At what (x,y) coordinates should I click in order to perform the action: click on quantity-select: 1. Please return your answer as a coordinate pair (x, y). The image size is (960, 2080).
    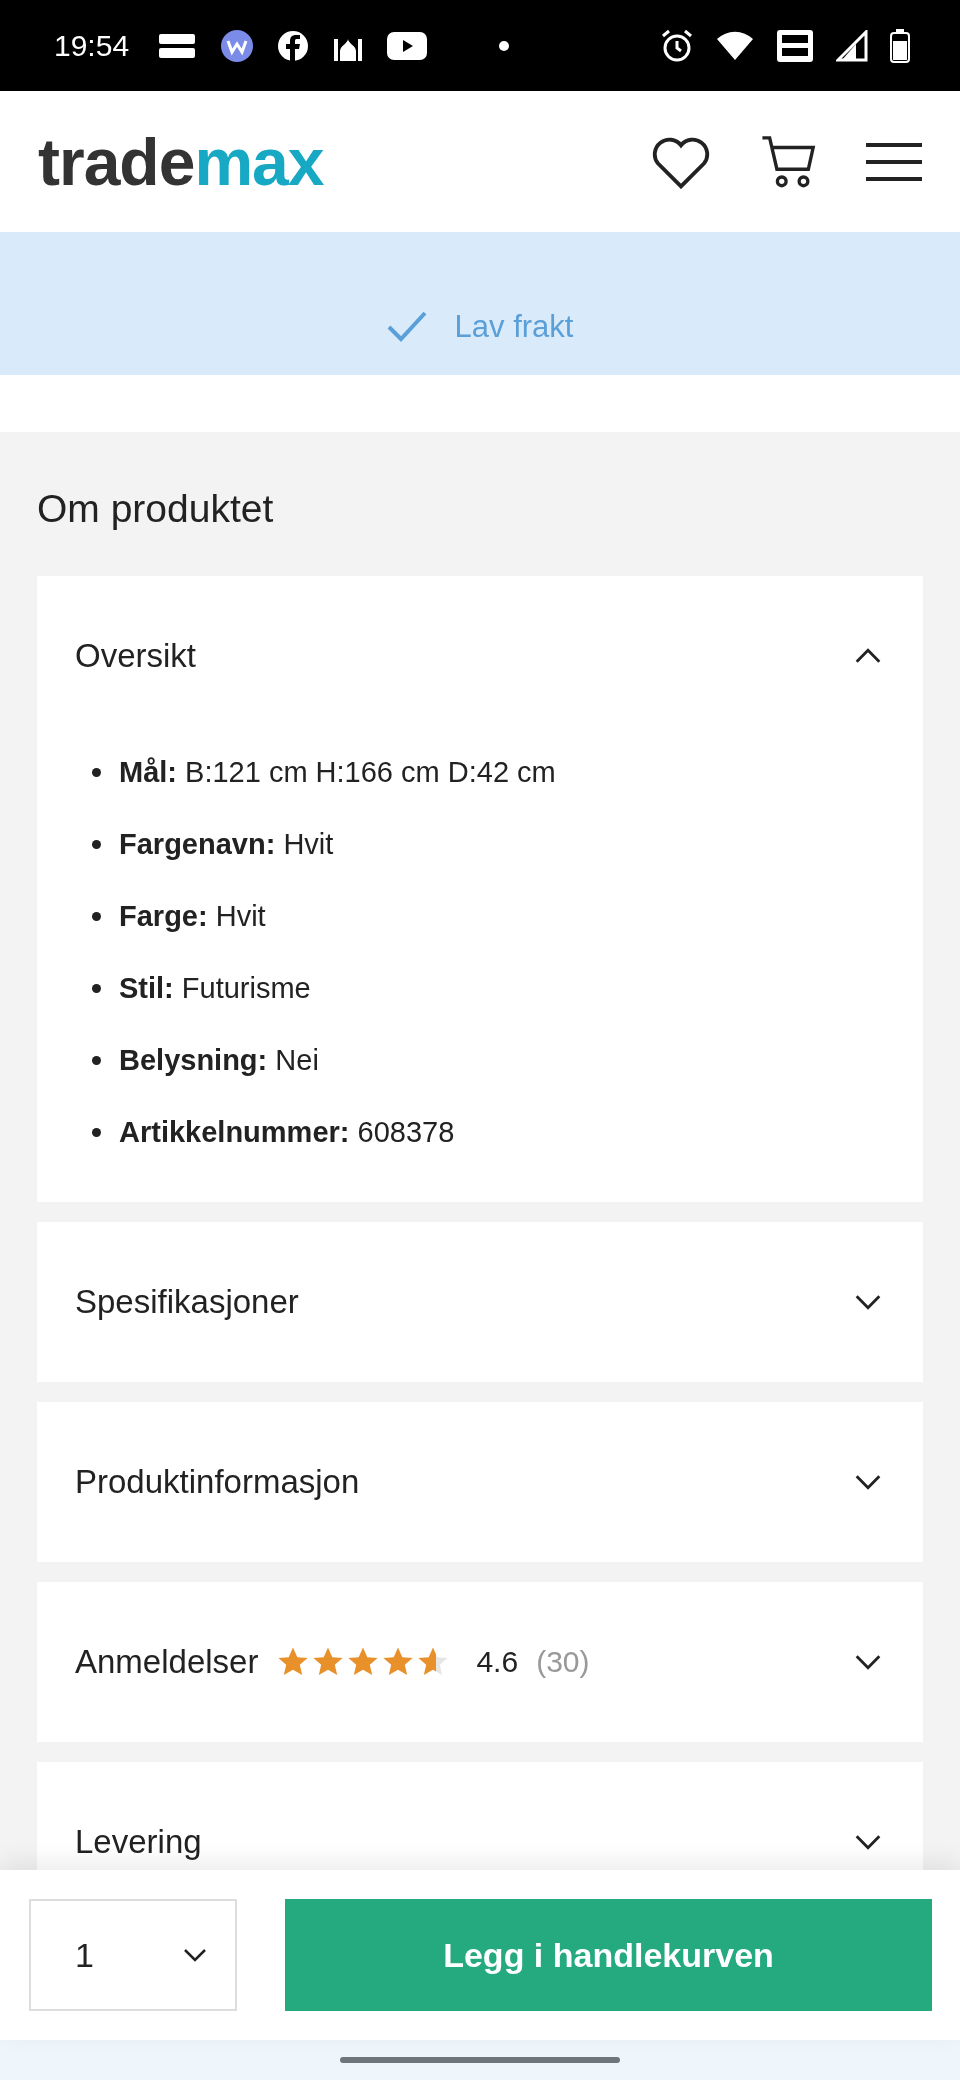
    Looking at the image, I should click on (133, 1955).